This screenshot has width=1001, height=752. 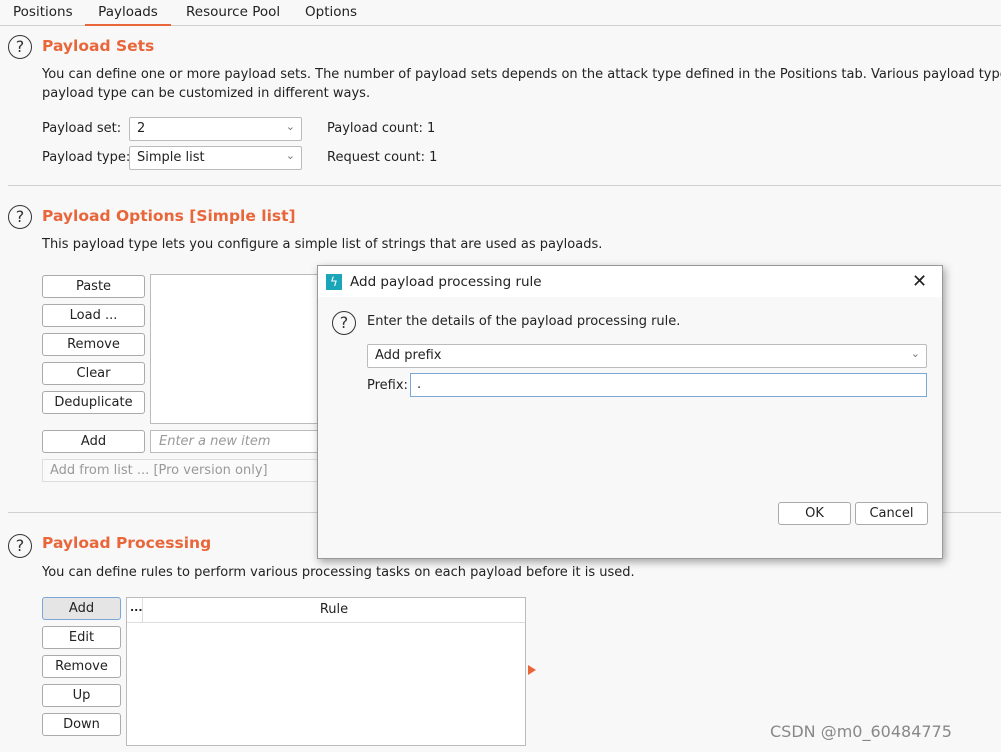 What do you see at coordinates (171, 157) in the screenshot?
I see `payload-type-value: Simple list` at bounding box center [171, 157].